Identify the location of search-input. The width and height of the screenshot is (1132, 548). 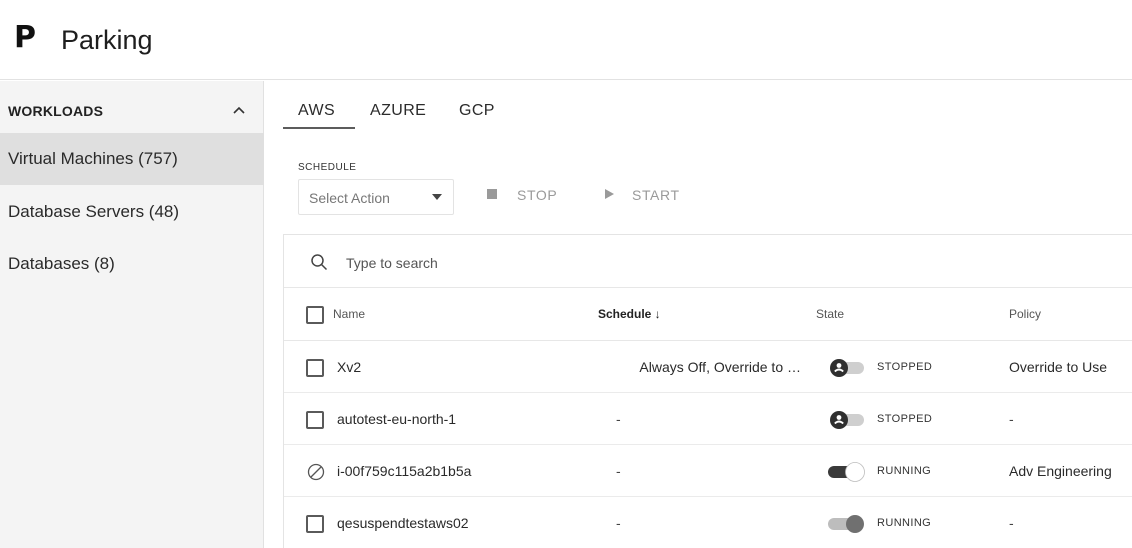
(546, 263).